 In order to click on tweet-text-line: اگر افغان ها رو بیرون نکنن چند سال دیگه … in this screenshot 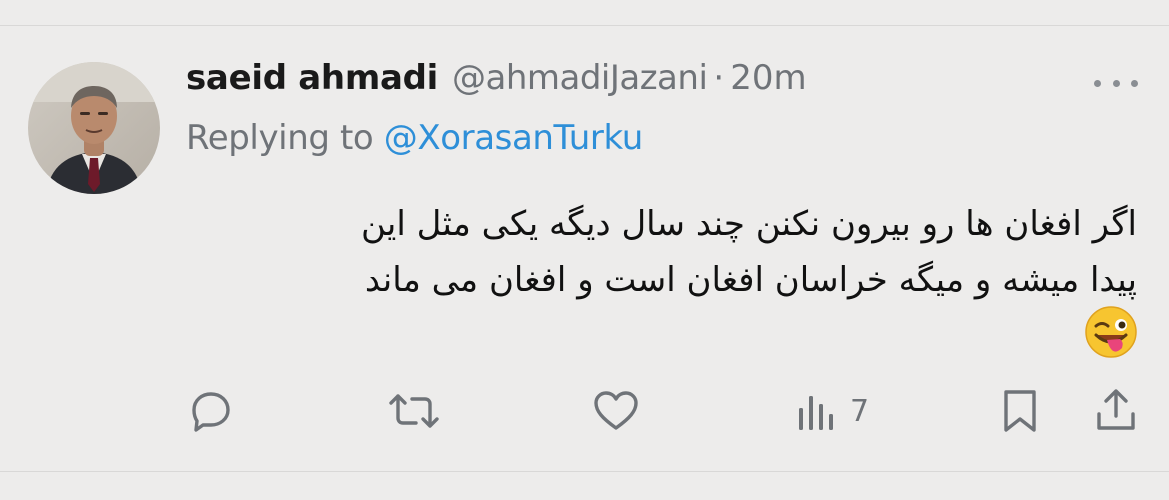, I will do `click(749, 224)`.